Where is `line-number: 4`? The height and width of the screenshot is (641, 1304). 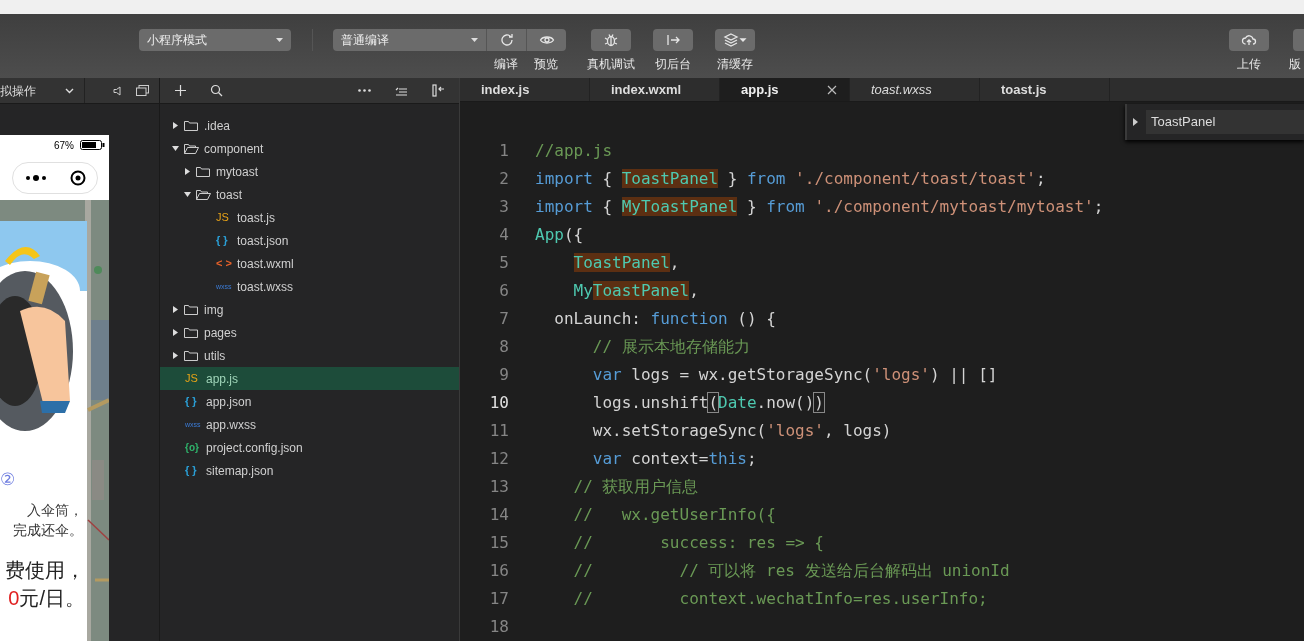
line-number: 4 is located at coordinates (503, 235).